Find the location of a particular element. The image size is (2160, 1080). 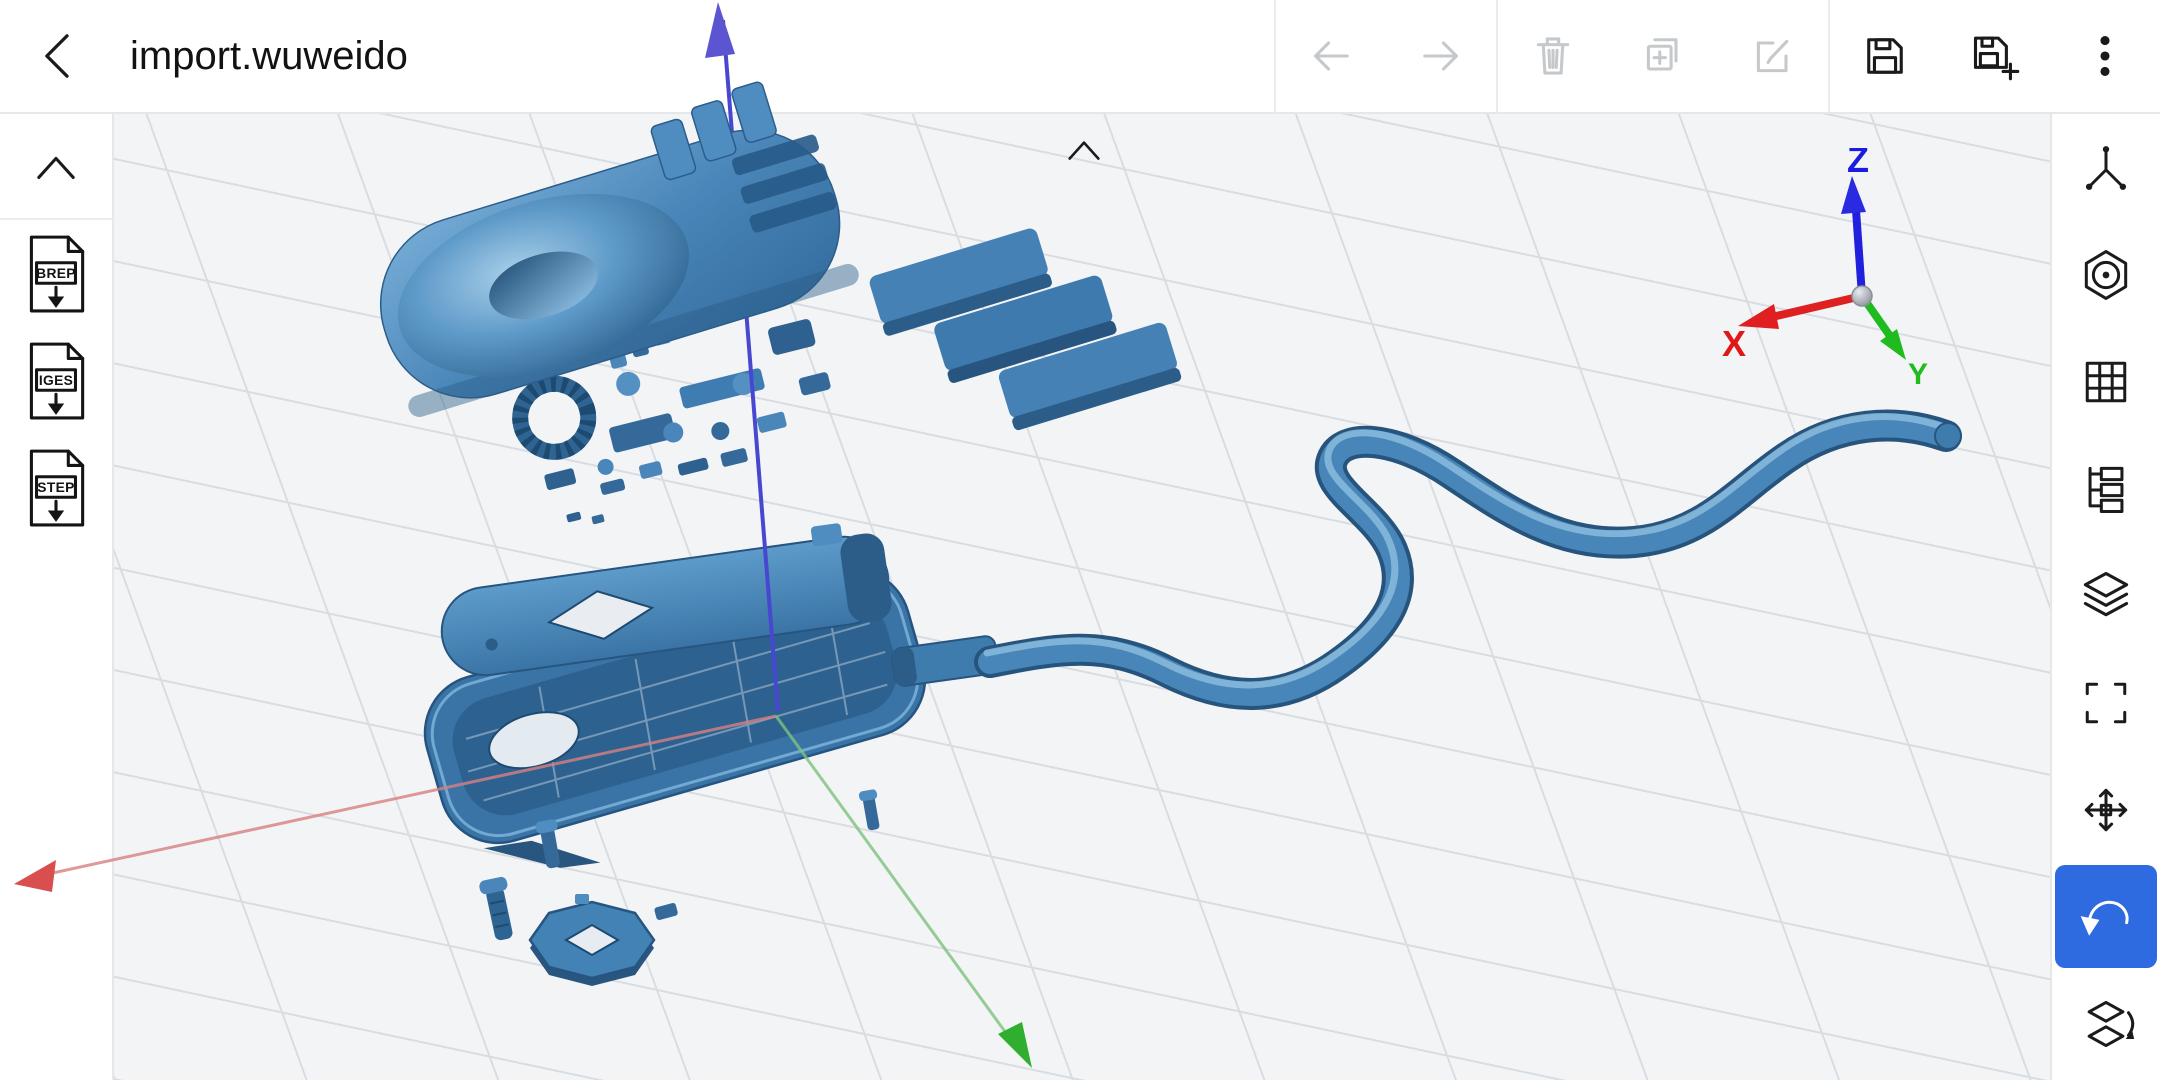

structure-outline-icon is located at coordinates (2106, 489).